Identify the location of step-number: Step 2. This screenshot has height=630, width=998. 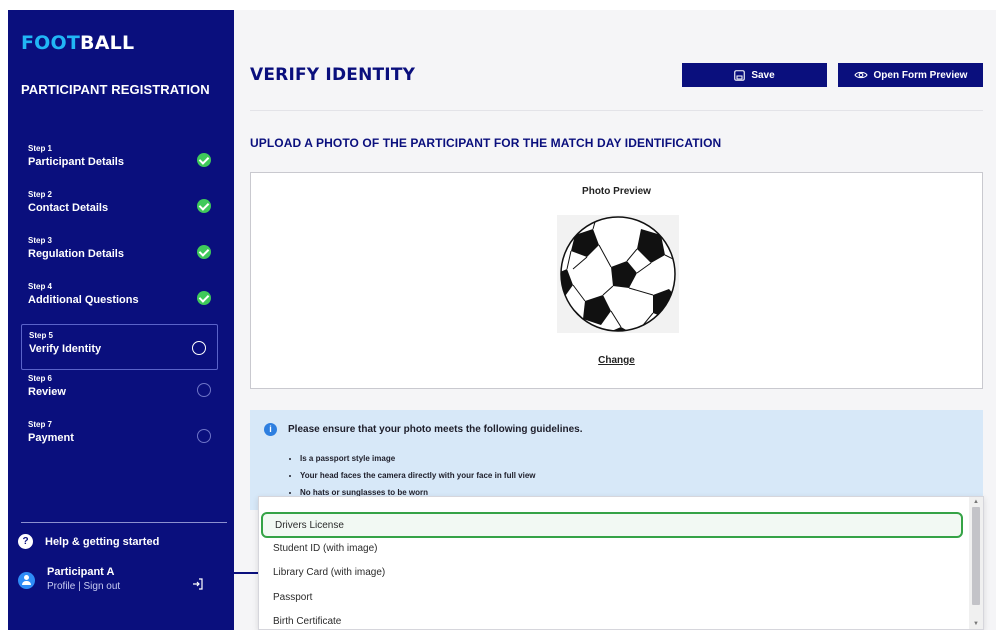
(40, 194).